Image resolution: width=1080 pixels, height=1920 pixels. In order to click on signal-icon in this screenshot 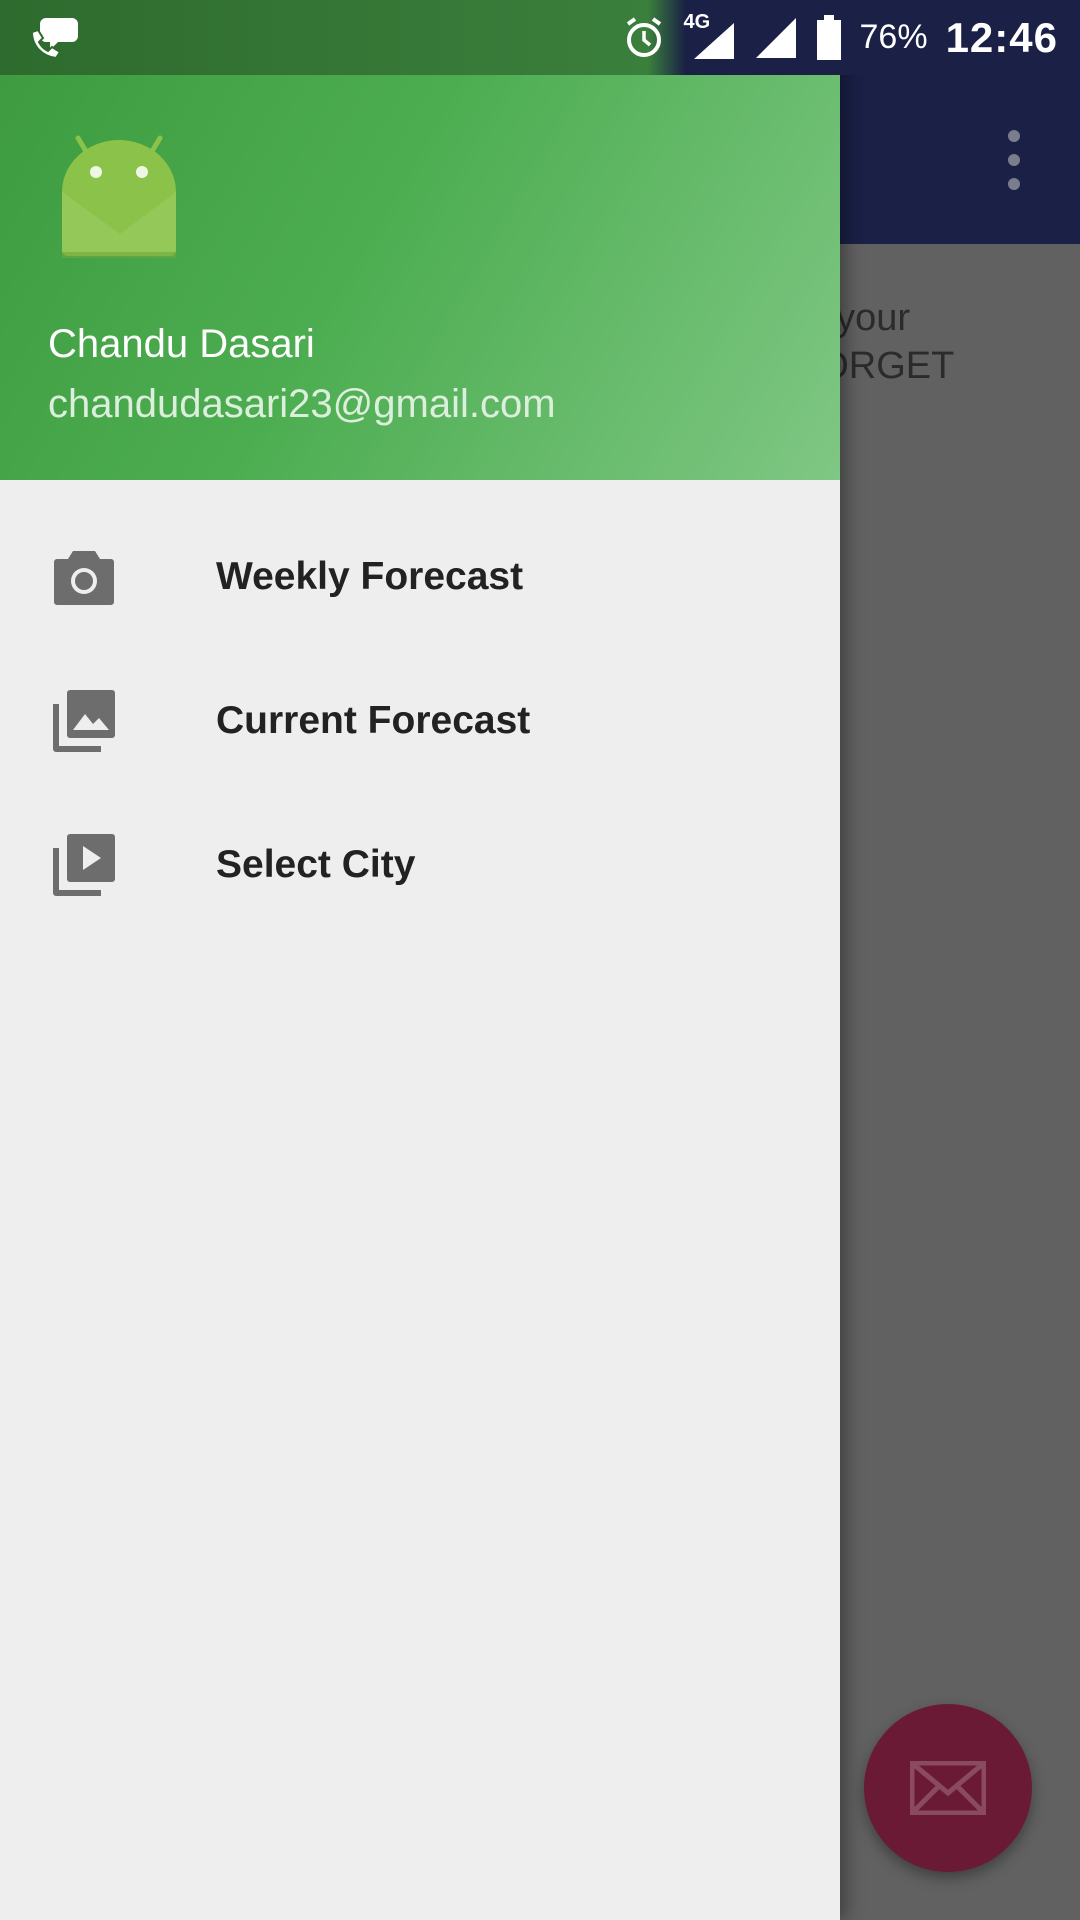, I will do `click(775, 37)`.